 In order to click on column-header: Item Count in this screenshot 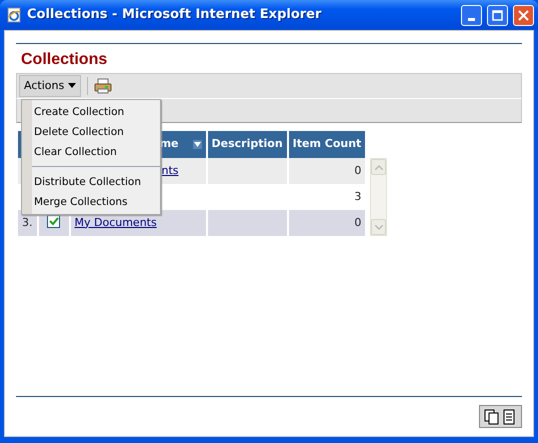, I will do `click(328, 144)`.